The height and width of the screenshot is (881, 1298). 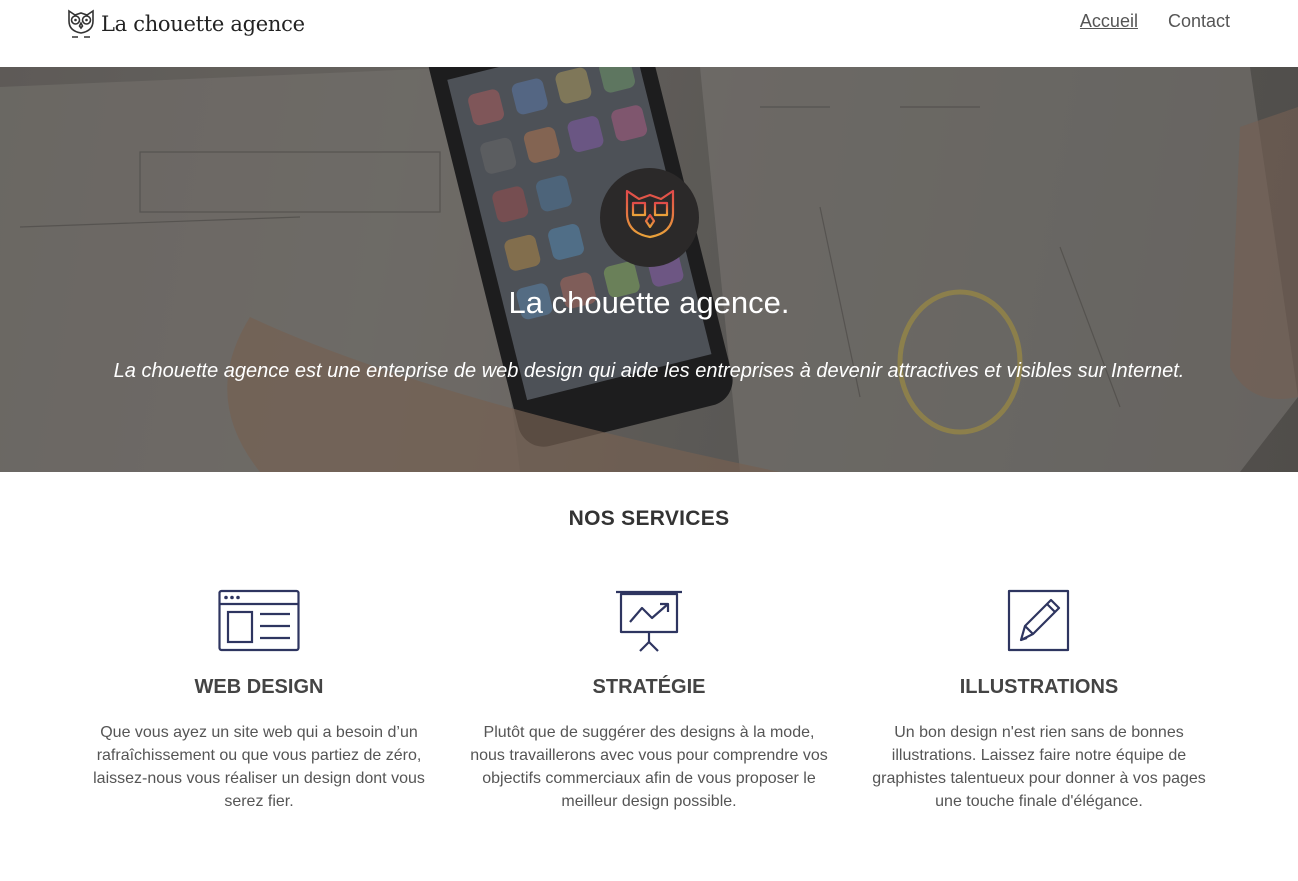 What do you see at coordinates (81, 23) in the screenshot?
I see `owl-logo-icon` at bounding box center [81, 23].